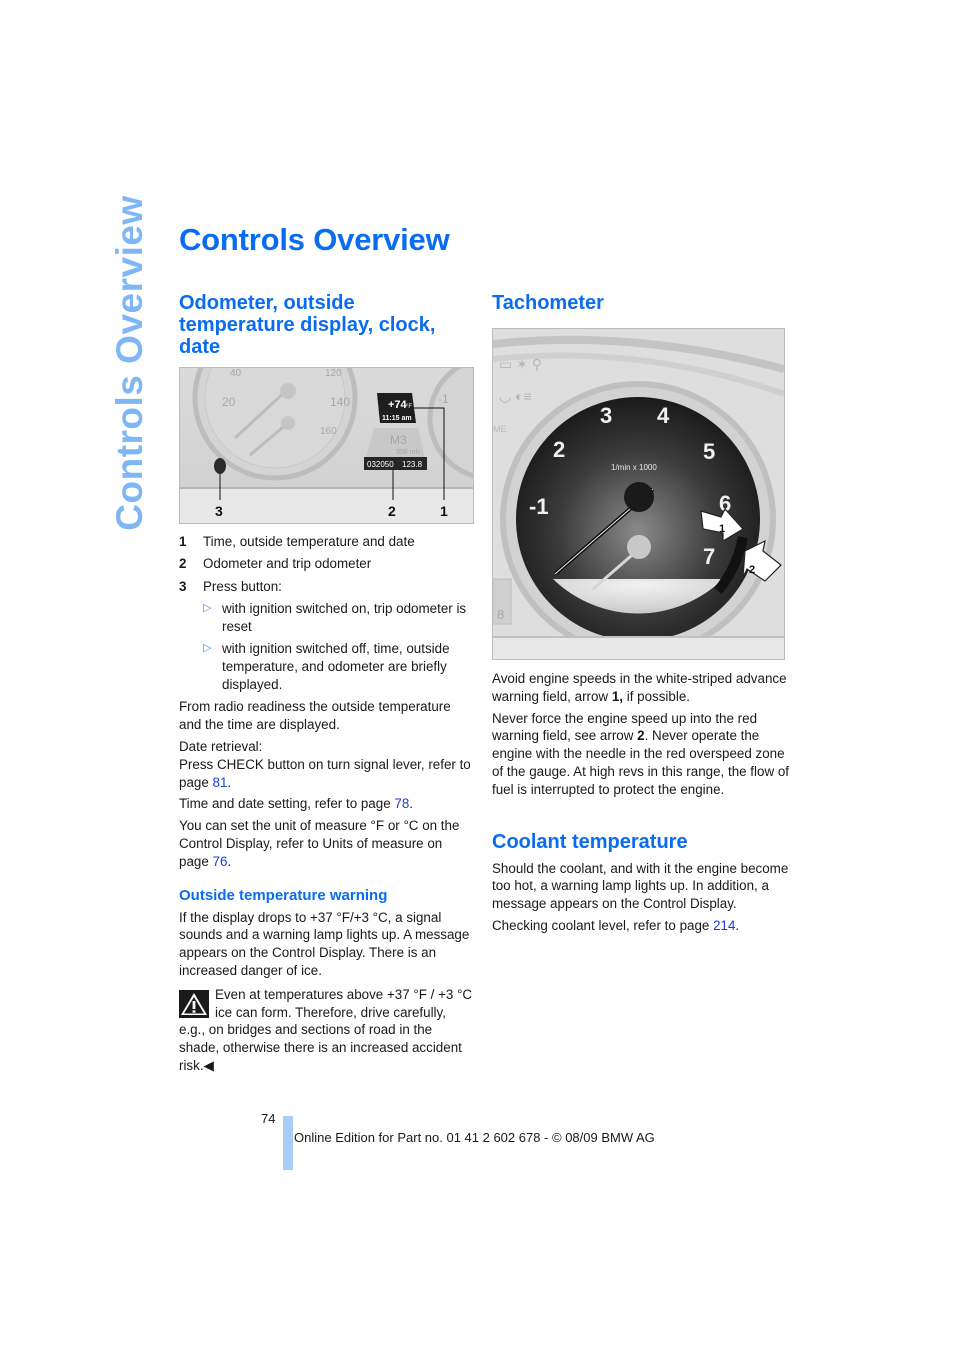 The image size is (954, 1350). What do you see at coordinates (219, 511) in the screenshot?
I see `callout-3: 3` at bounding box center [219, 511].